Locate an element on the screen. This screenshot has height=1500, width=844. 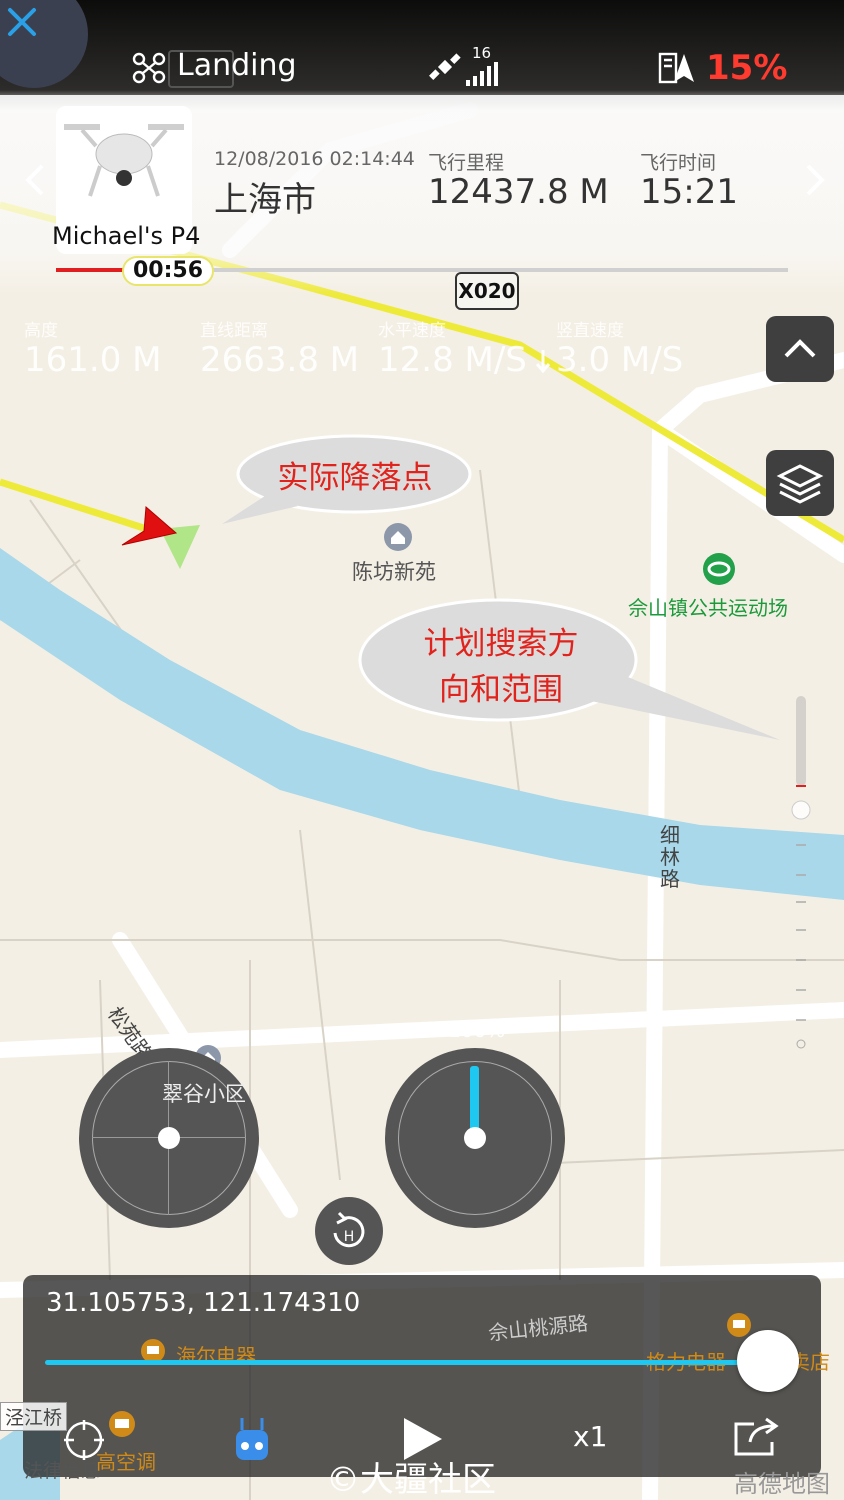
locate-icon is located at coordinates (84, 1440).